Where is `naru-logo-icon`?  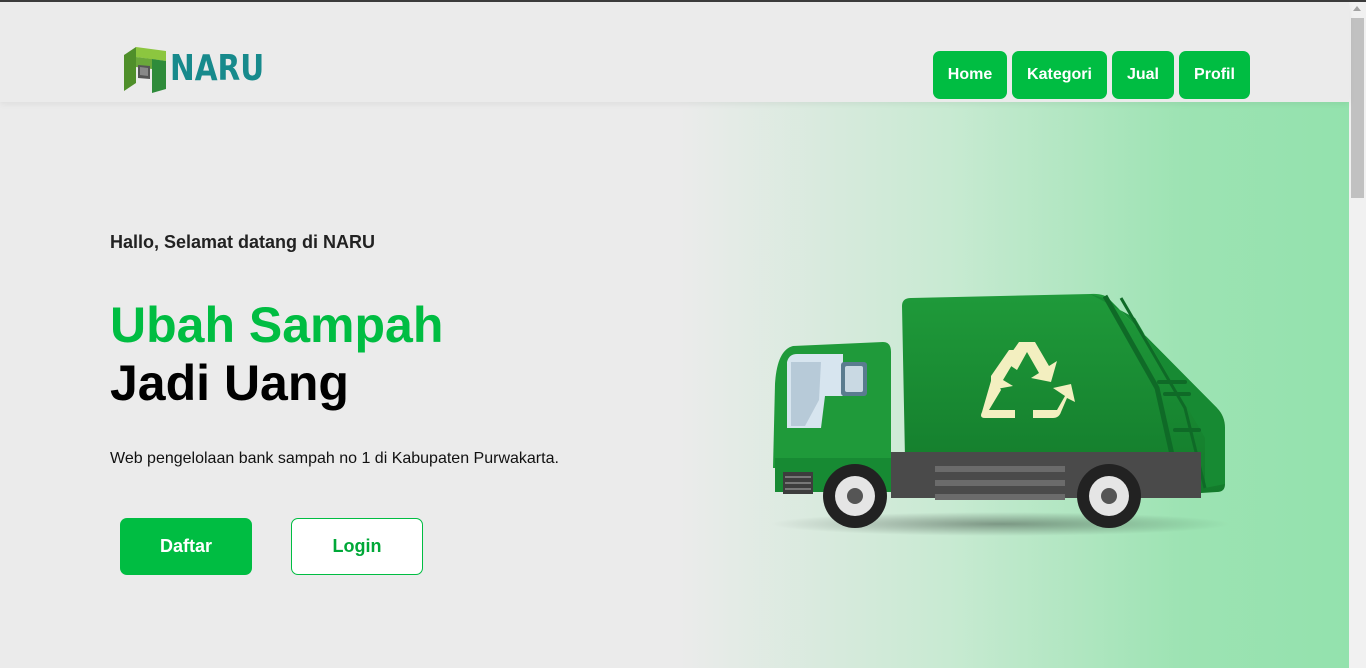
naru-logo-icon is located at coordinates (145, 70).